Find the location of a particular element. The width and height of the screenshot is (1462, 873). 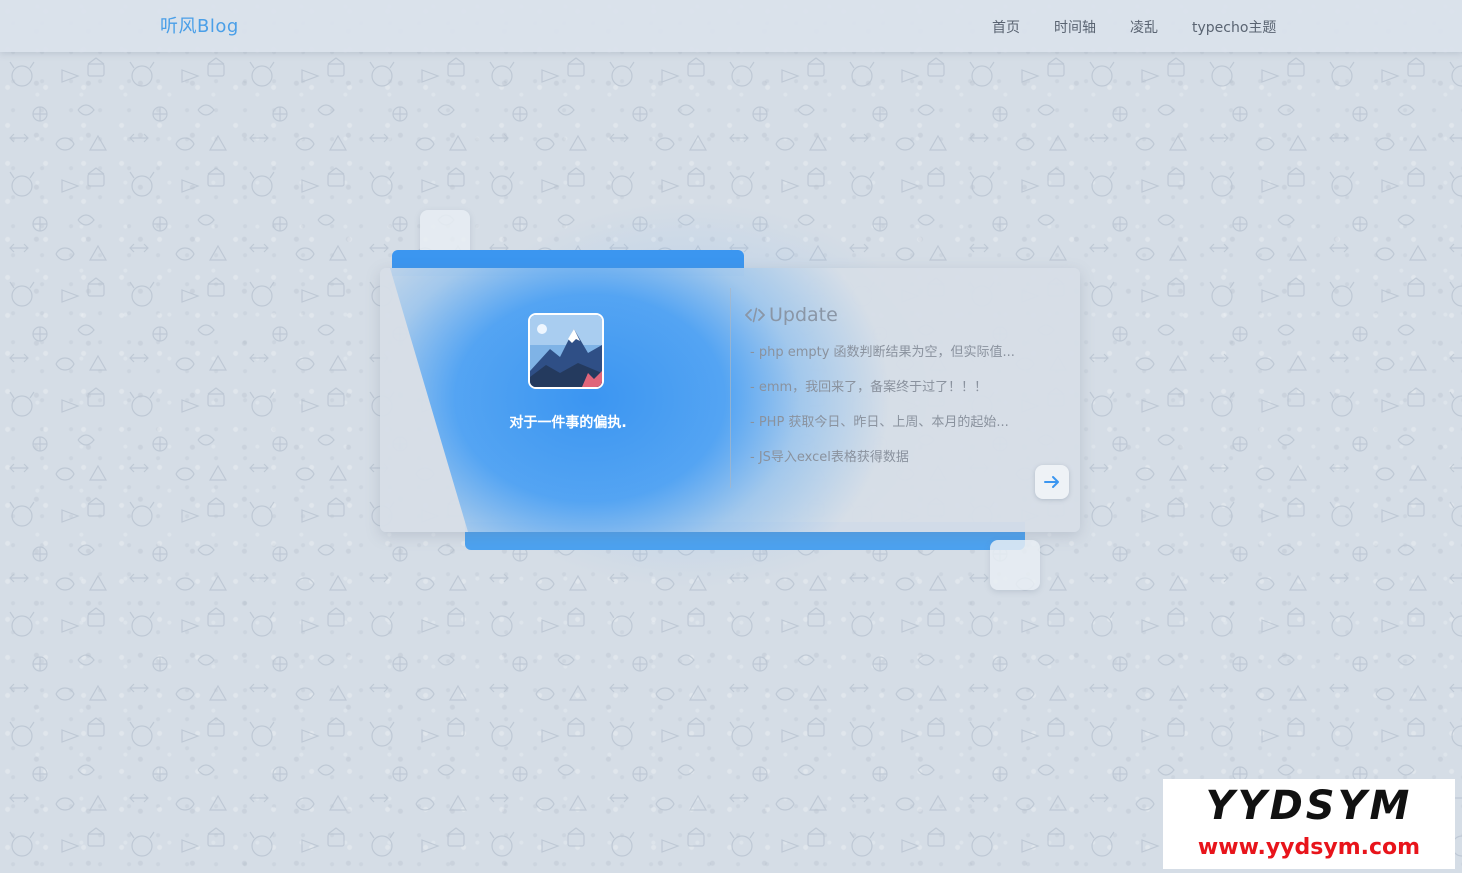

nav-item-typecho-theme: typecho主题 is located at coordinates (1234, 27).